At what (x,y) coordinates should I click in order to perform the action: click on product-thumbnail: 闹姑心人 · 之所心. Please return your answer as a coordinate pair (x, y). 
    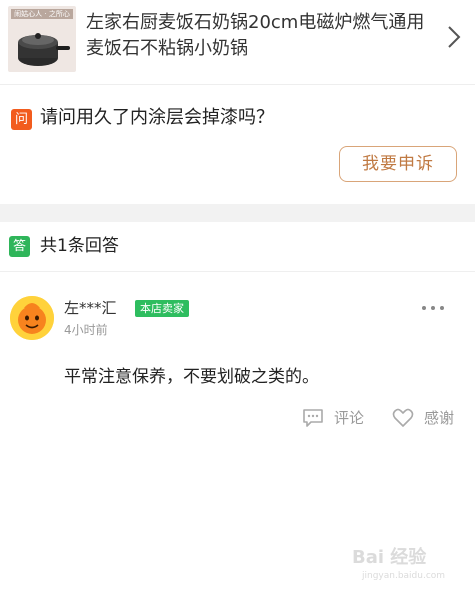
    Looking at the image, I should click on (42, 39).